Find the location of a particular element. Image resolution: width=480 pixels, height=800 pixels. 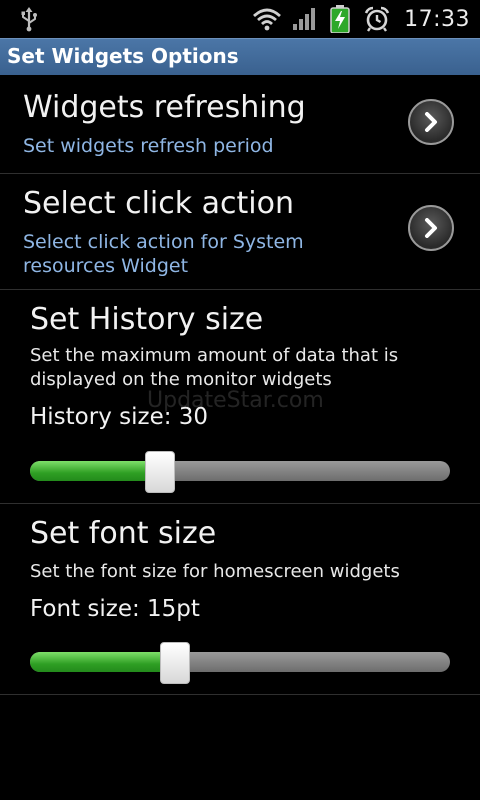

status-clock: 17:33 is located at coordinates (437, 19).